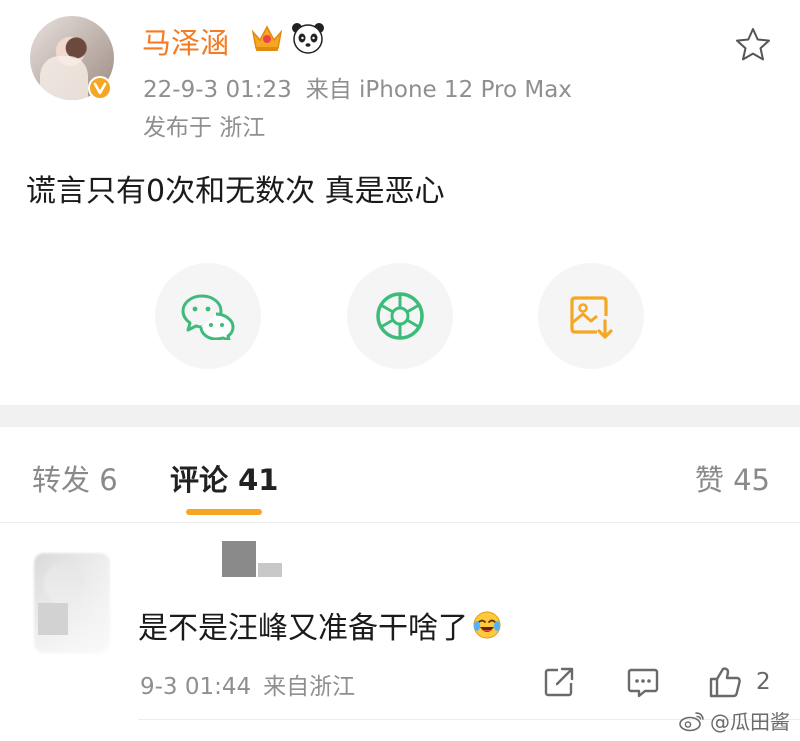 This screenshot has width=800, height=741. What do you see at coordinates (100, 88) in the screenshot?
I see `verified-icon` at bounding box center [100, 88].